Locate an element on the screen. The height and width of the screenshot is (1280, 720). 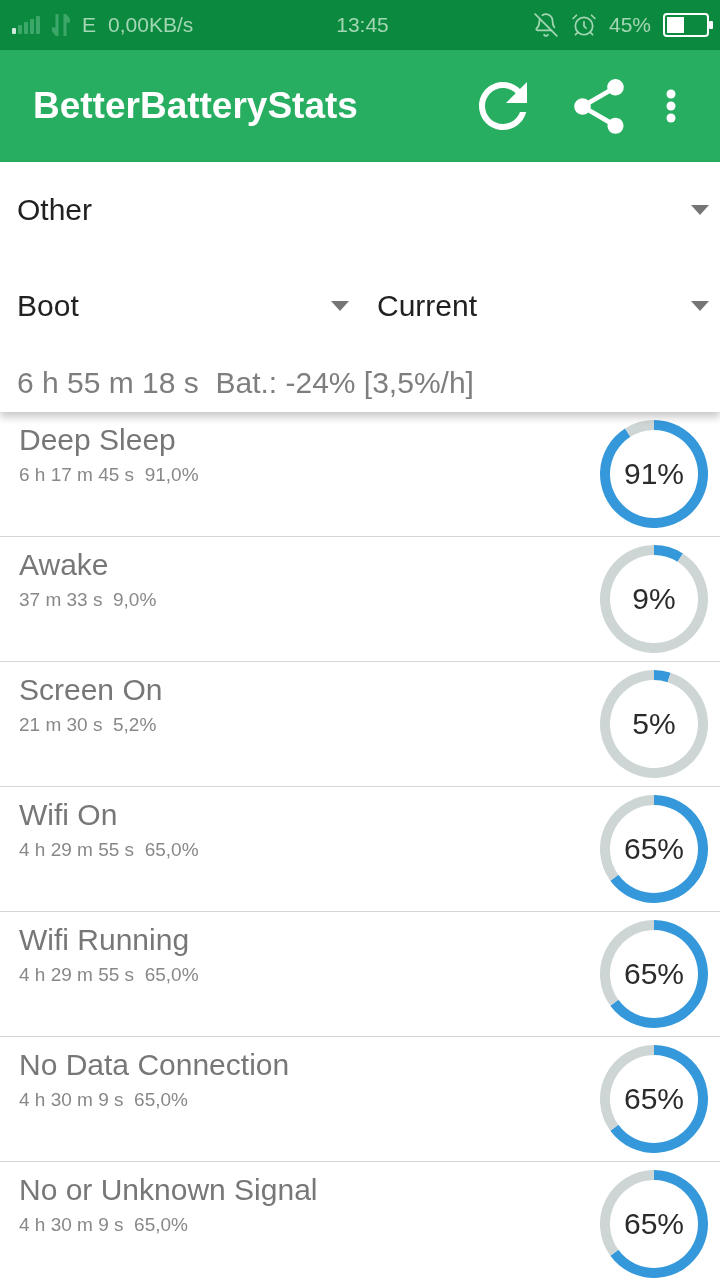
bell-off-icon is located at coordinates (545, 25).